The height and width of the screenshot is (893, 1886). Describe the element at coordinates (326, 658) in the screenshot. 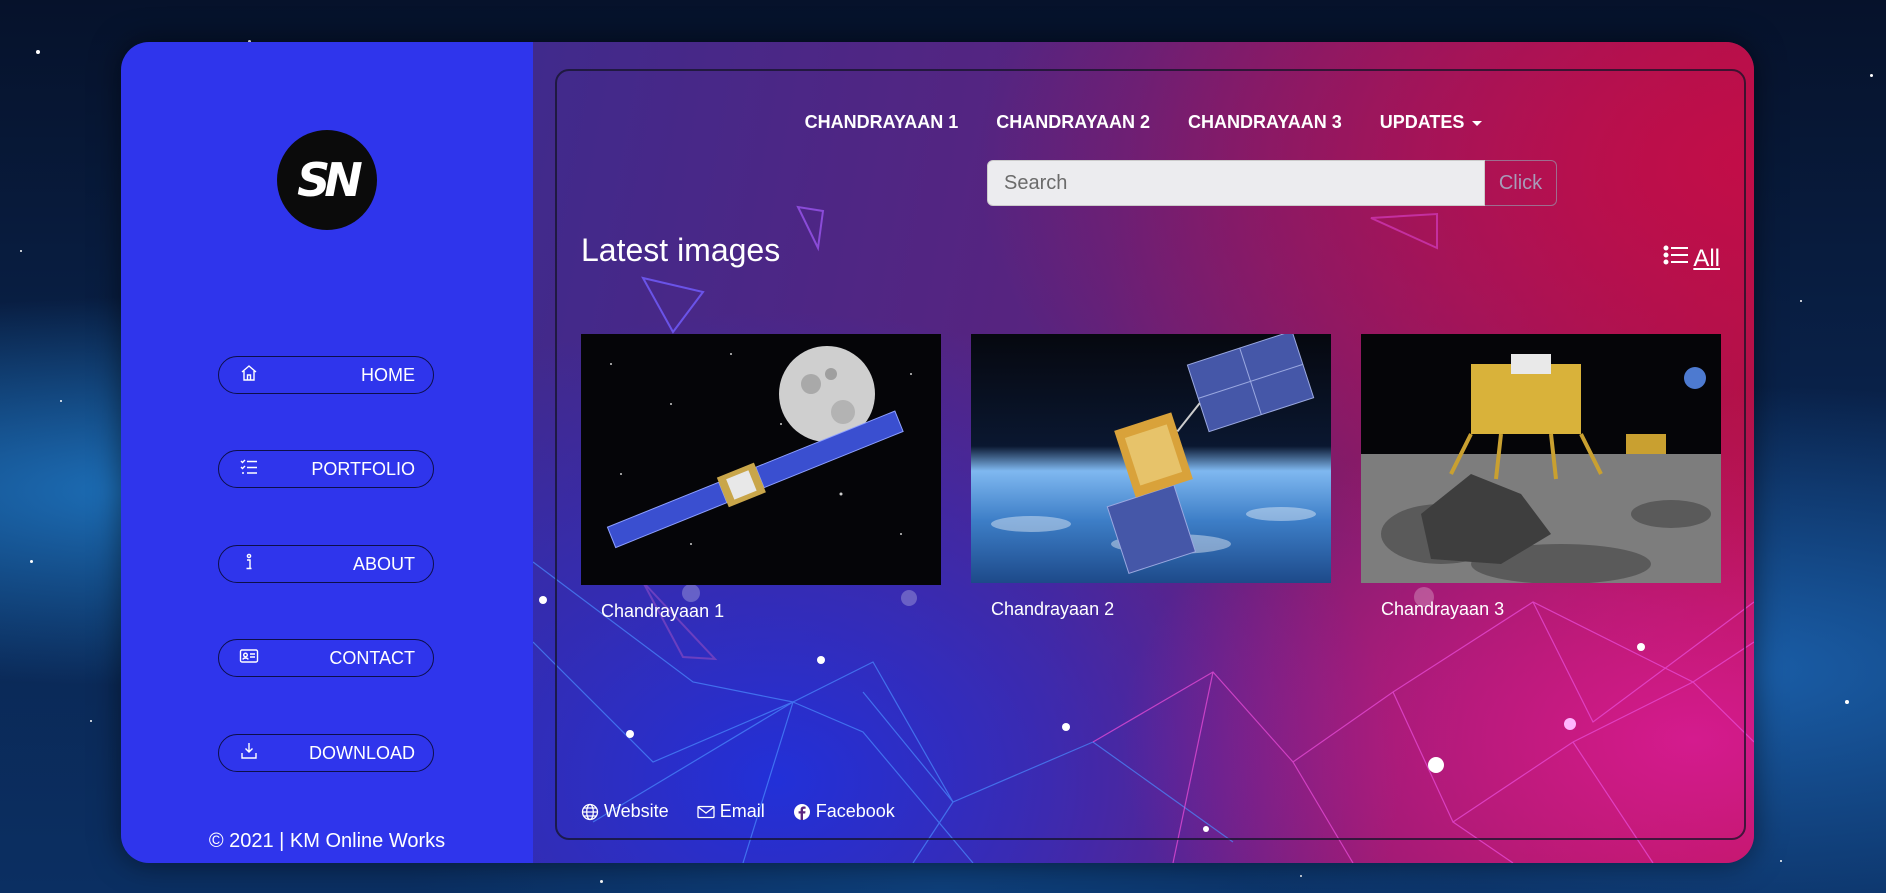

I see `sidebar-item-contact: CONTACT` at that location.